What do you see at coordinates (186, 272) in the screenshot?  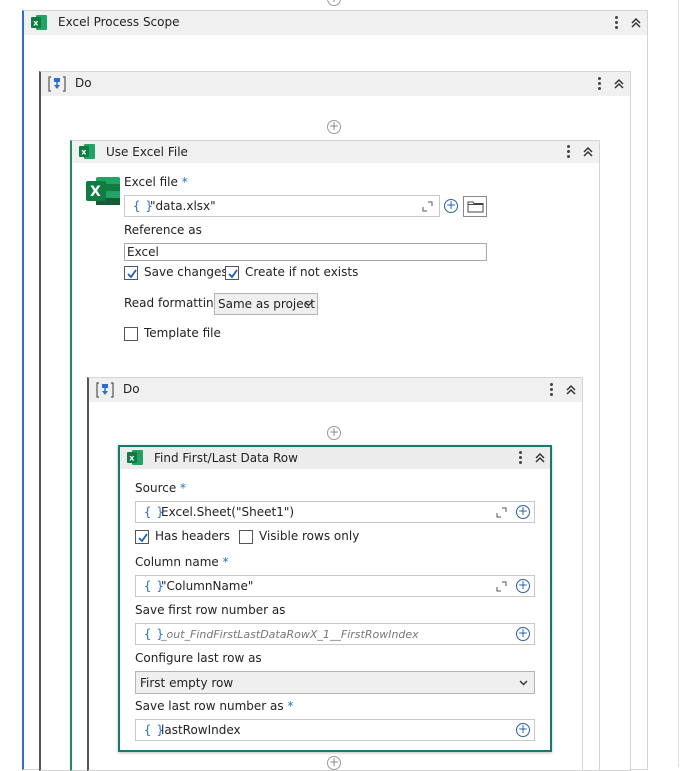 I see `save-changes-label: Save changes` at bounding box center [186, 272].